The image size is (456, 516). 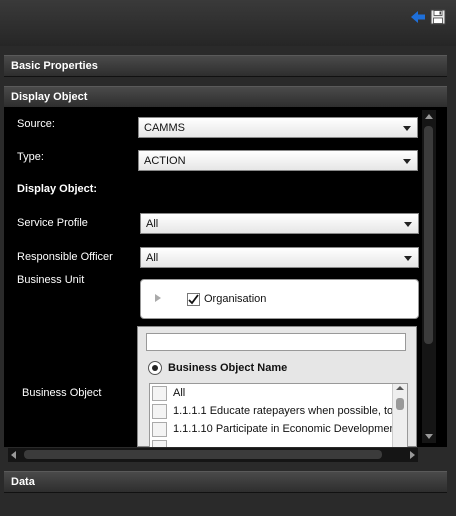 I want to click on business-object-label: Business Object, so click(x=62, y=393).